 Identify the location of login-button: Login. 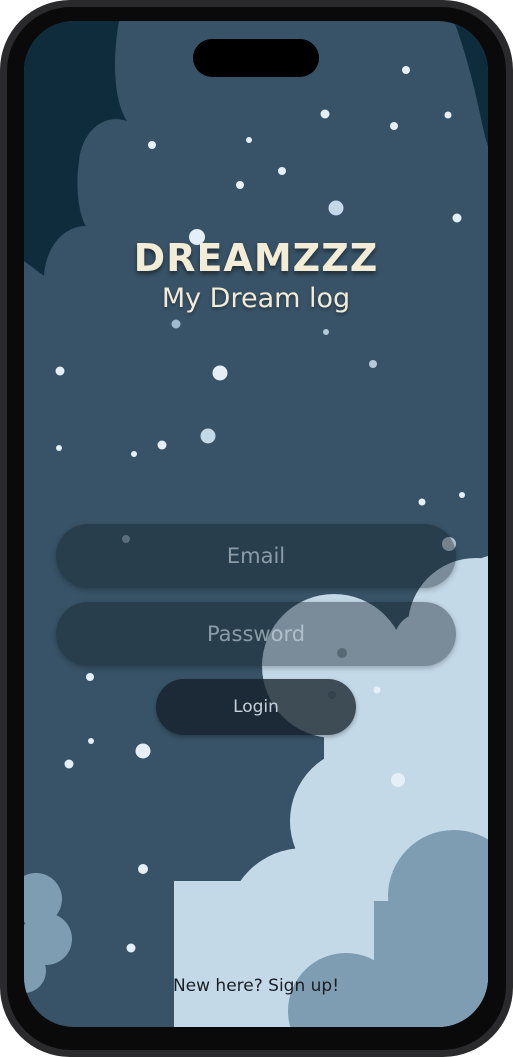
(256, 707).